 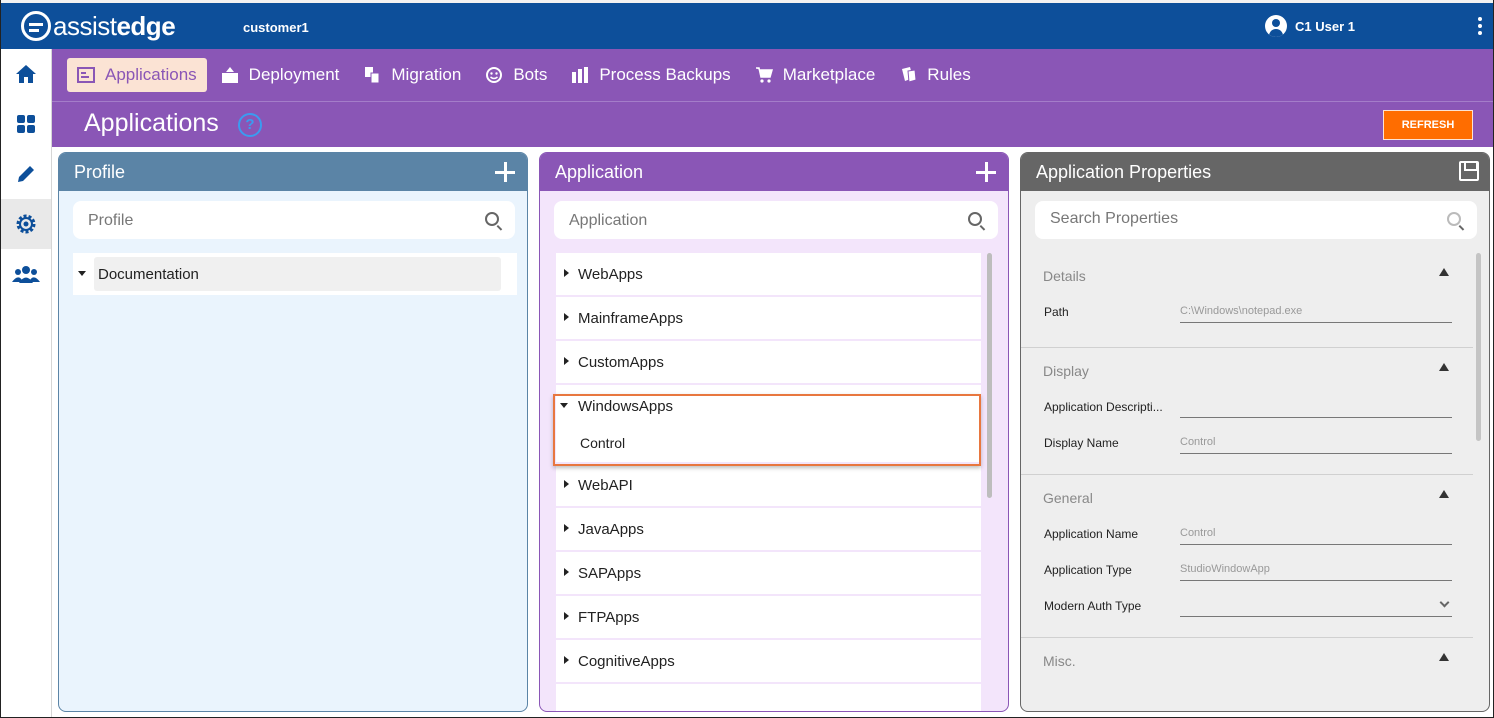 What do you see at coordinates (1247, 496) in the screenshot?
I see `section-general-header: General` at bounding box center [1247, 496].